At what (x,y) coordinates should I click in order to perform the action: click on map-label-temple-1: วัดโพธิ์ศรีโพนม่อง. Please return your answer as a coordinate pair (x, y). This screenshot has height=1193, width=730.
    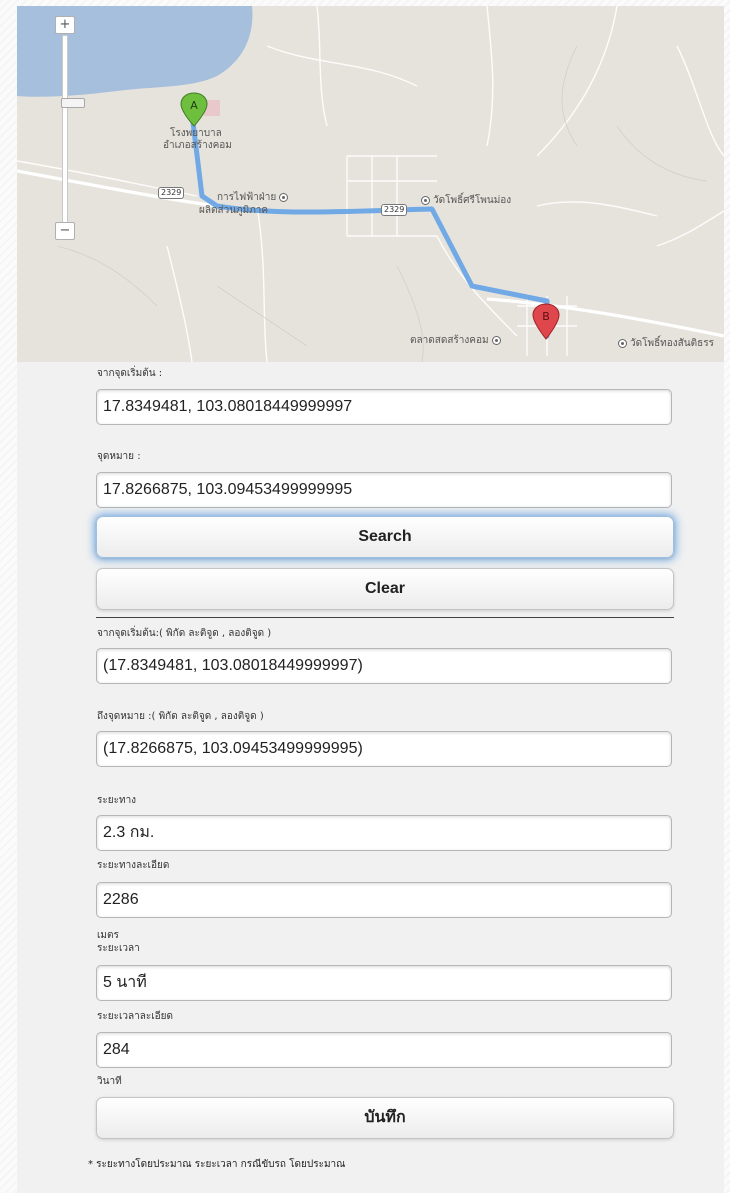
    Looking at the image, I should click on (466, 201).